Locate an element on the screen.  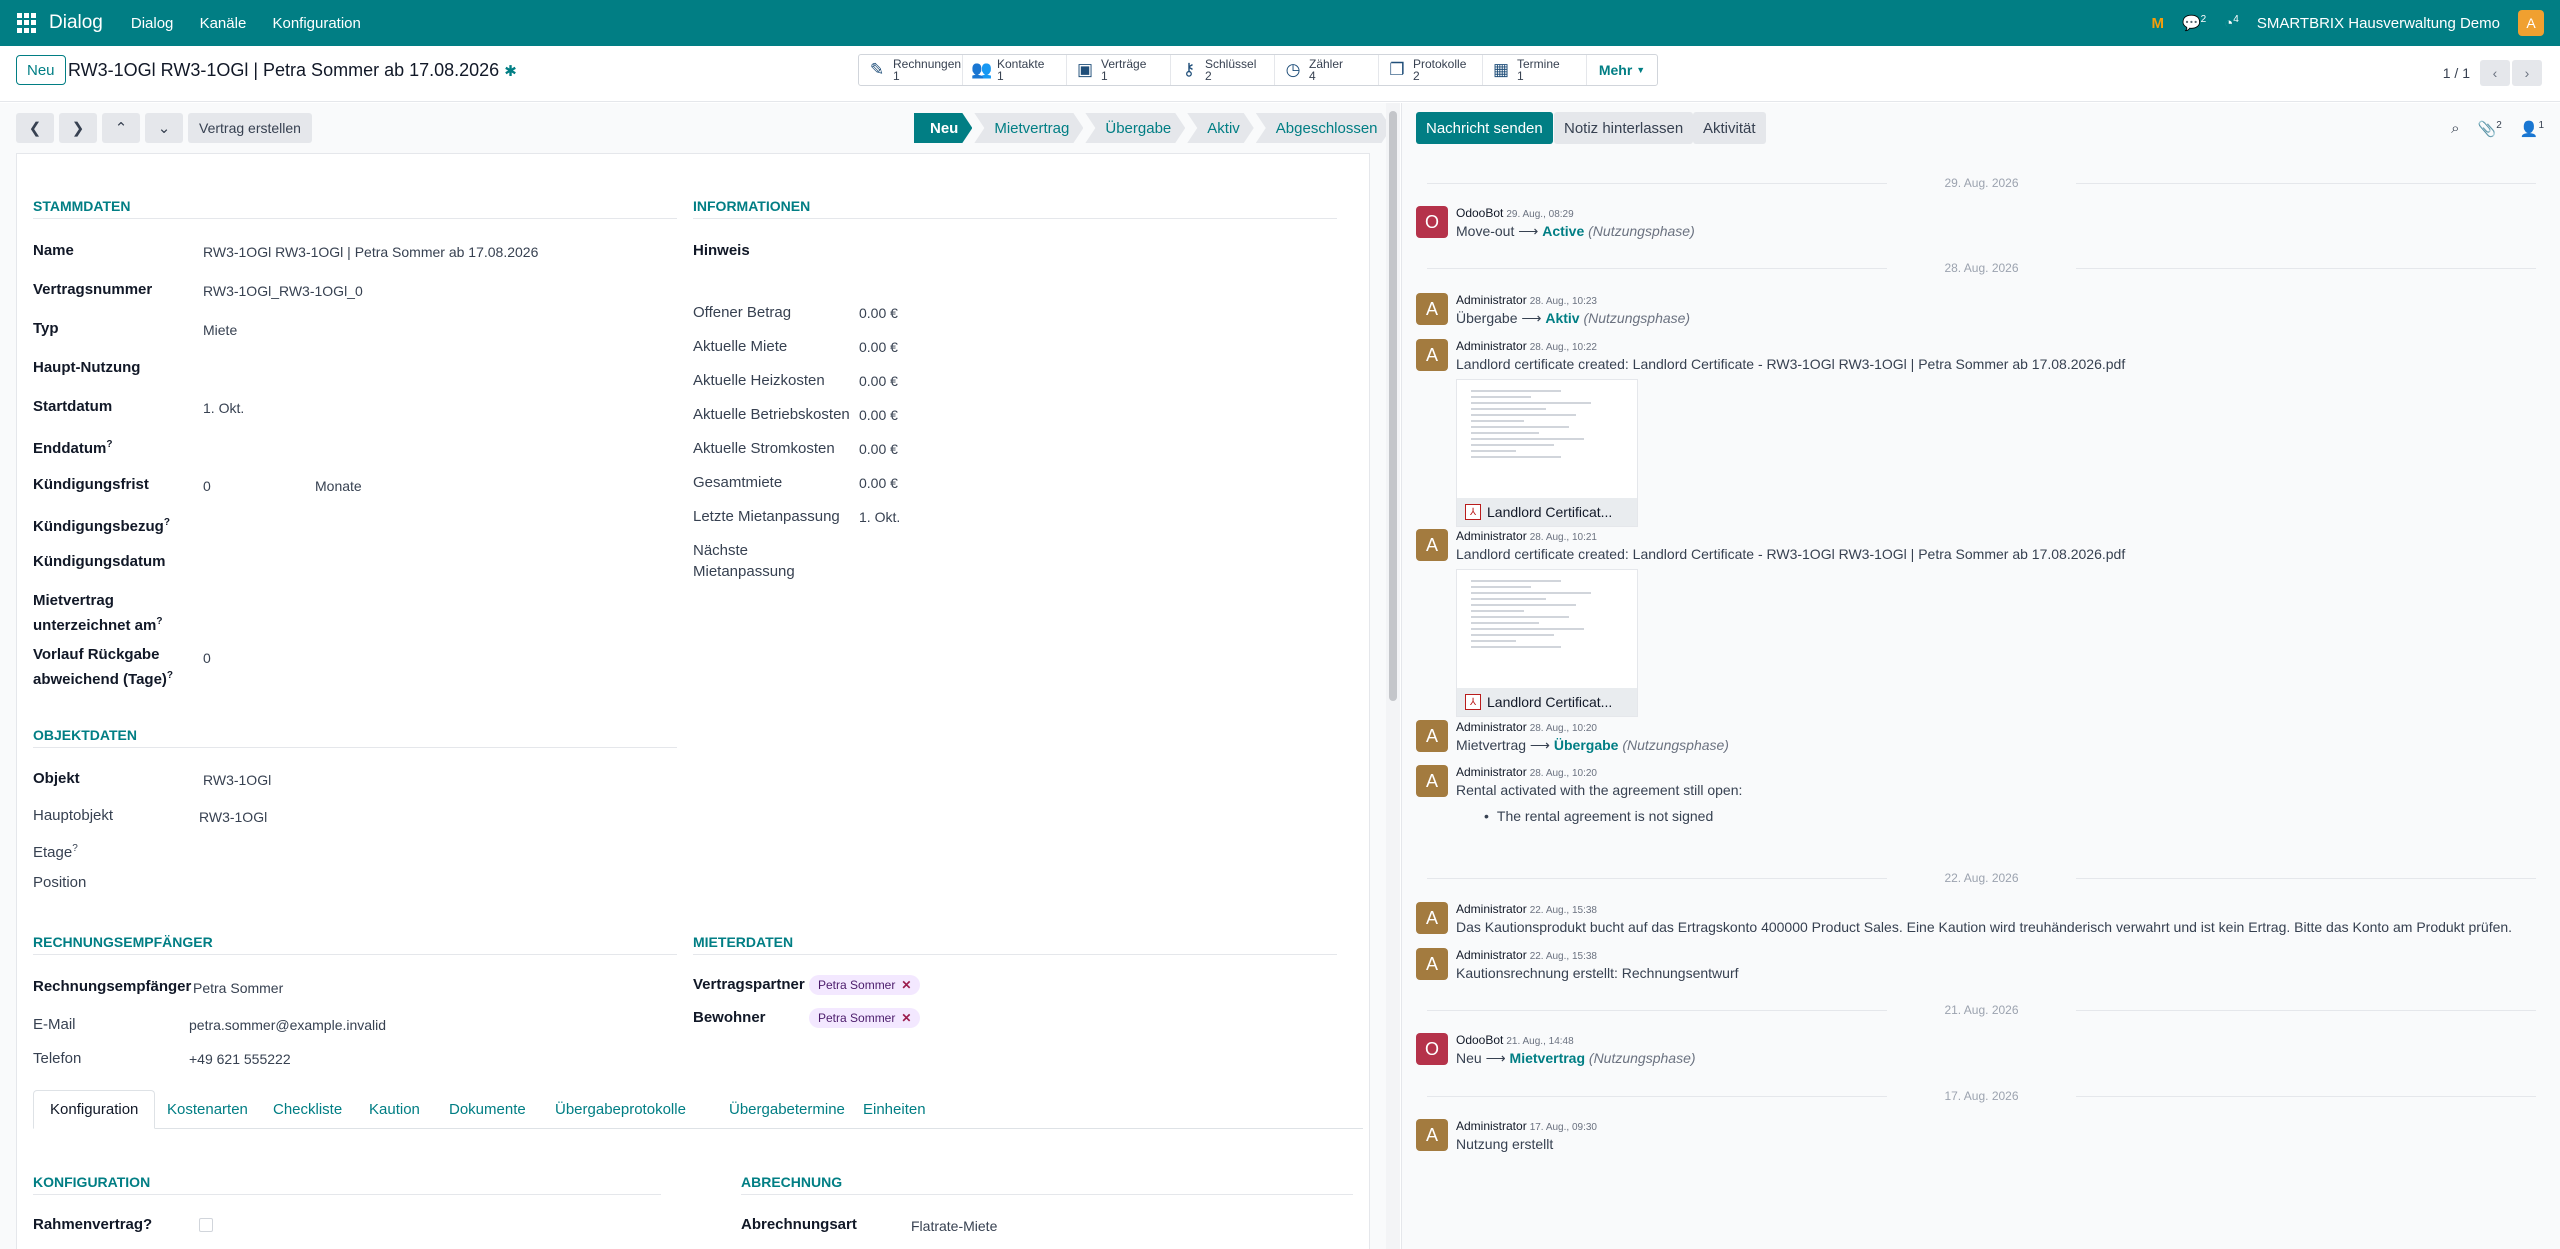
app-menu-icon is located at coordinates (27, 23).